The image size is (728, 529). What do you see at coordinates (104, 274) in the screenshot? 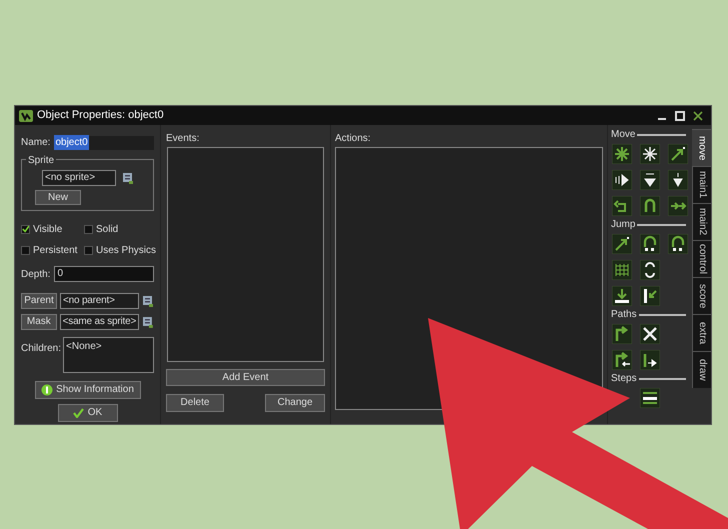
I see `depth-field: 0` at bounding box center [104, 274].